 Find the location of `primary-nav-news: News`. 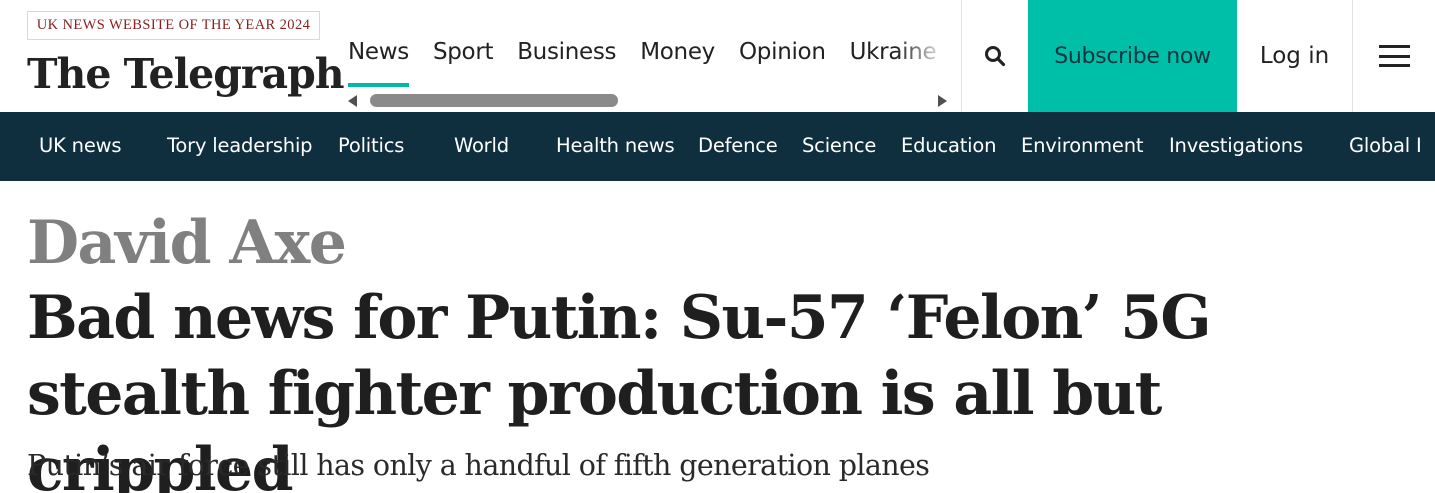

primary-nav-news: News is located at coordinates (378, 61).